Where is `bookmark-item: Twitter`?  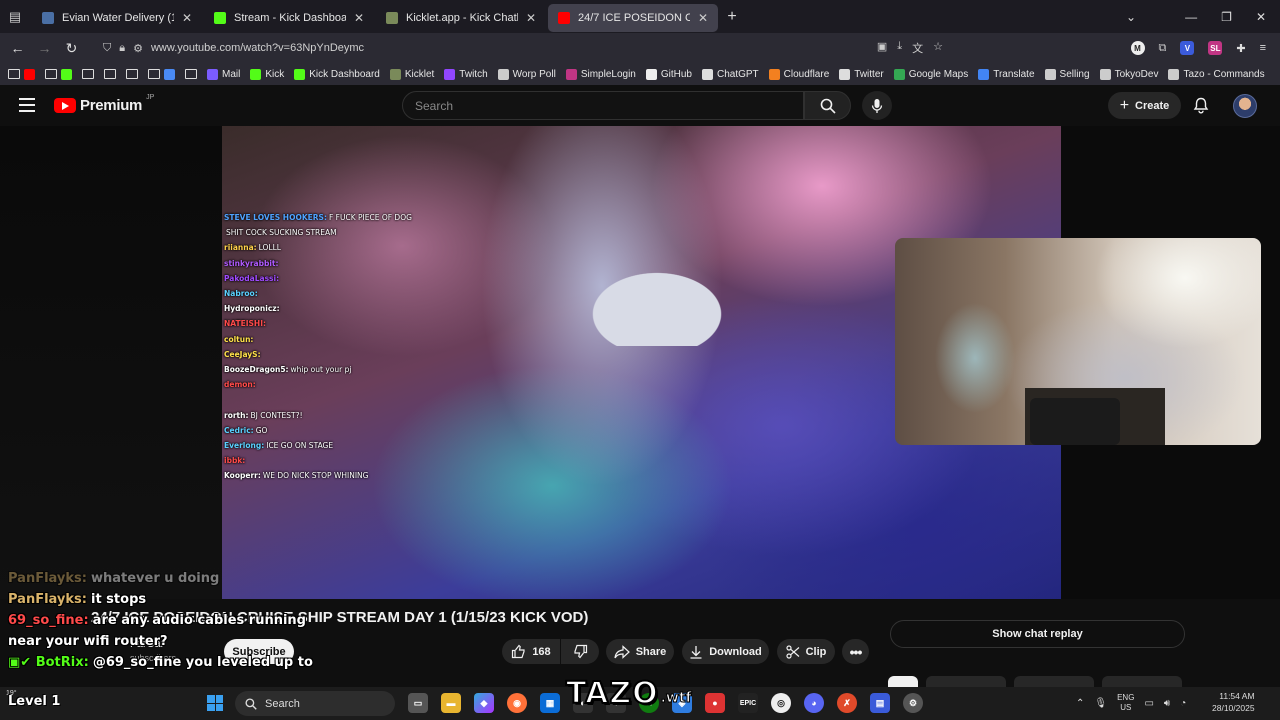
bookmark-item: Twitter is located at coordinates (861, 74).